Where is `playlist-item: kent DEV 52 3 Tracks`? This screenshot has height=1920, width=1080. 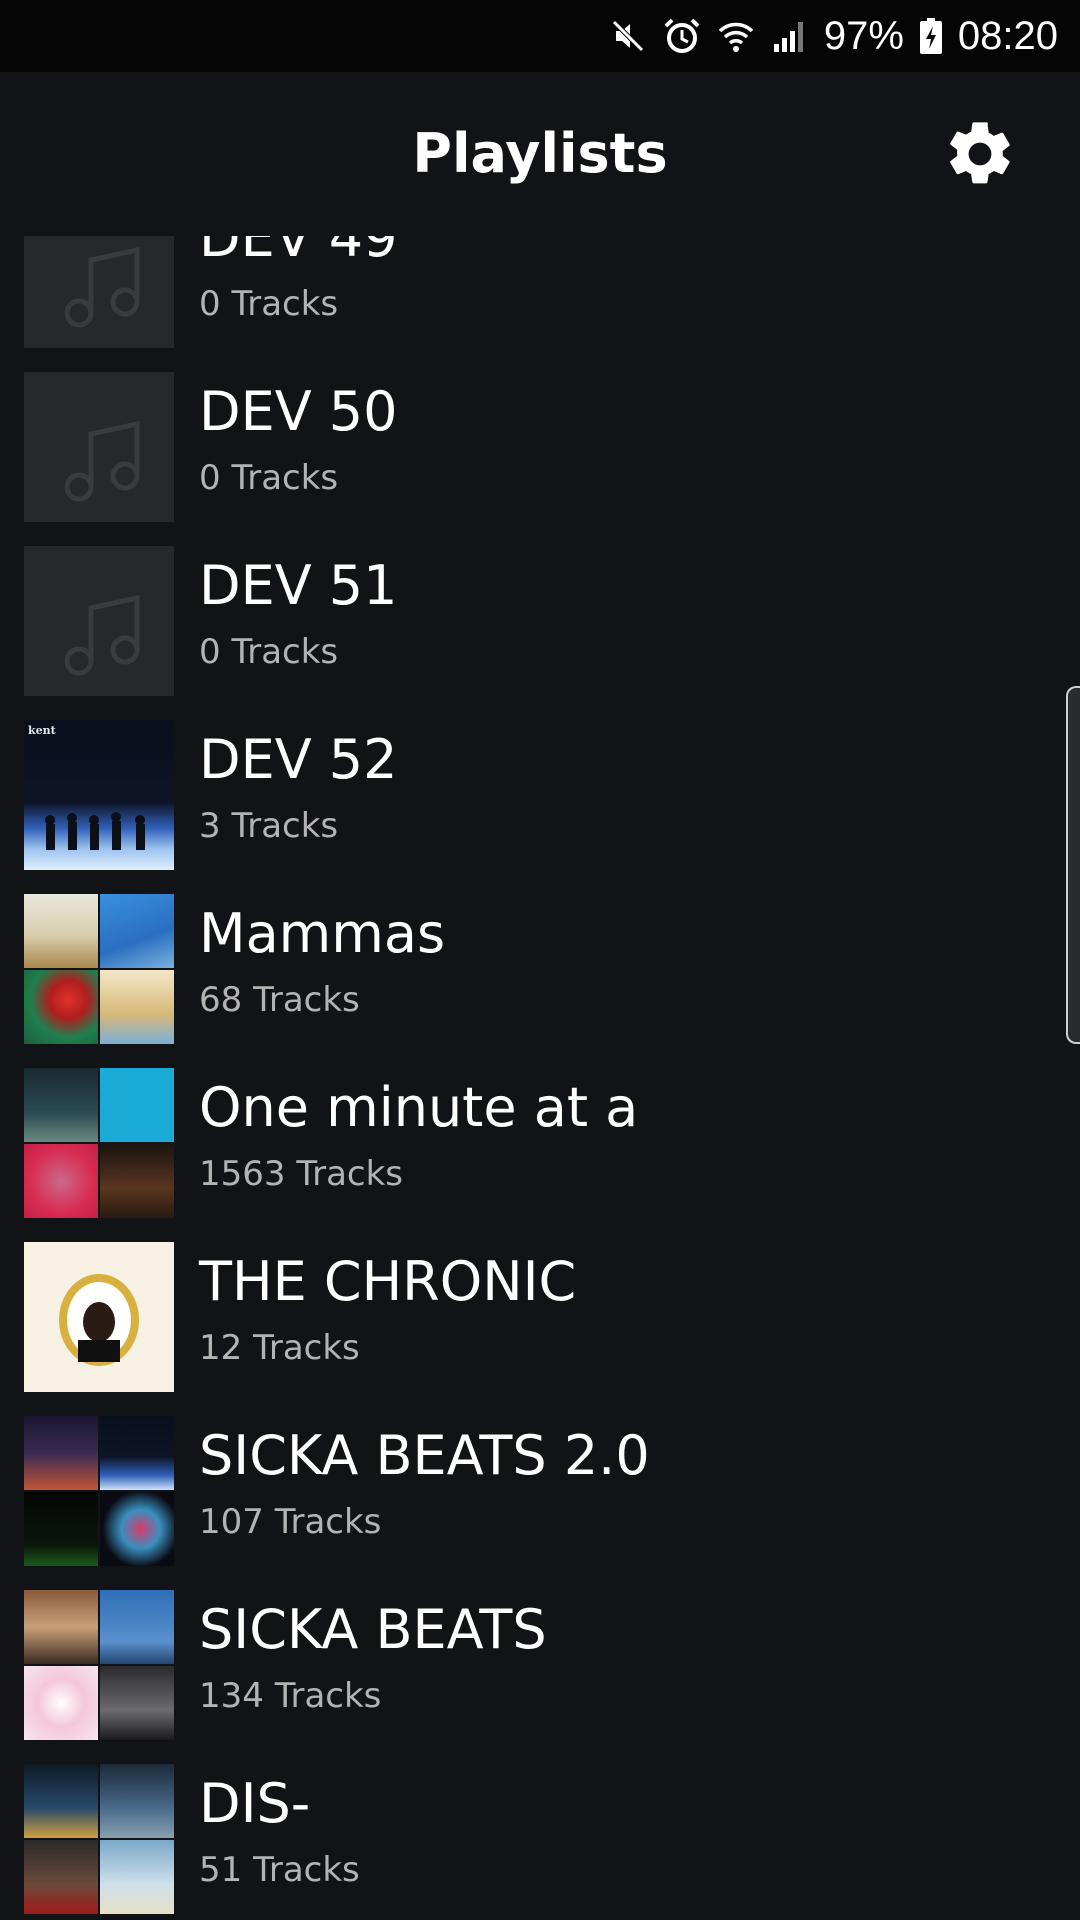
playlist-item: kent DEV 52 3 Tracks is located at coordinates (540, 807).